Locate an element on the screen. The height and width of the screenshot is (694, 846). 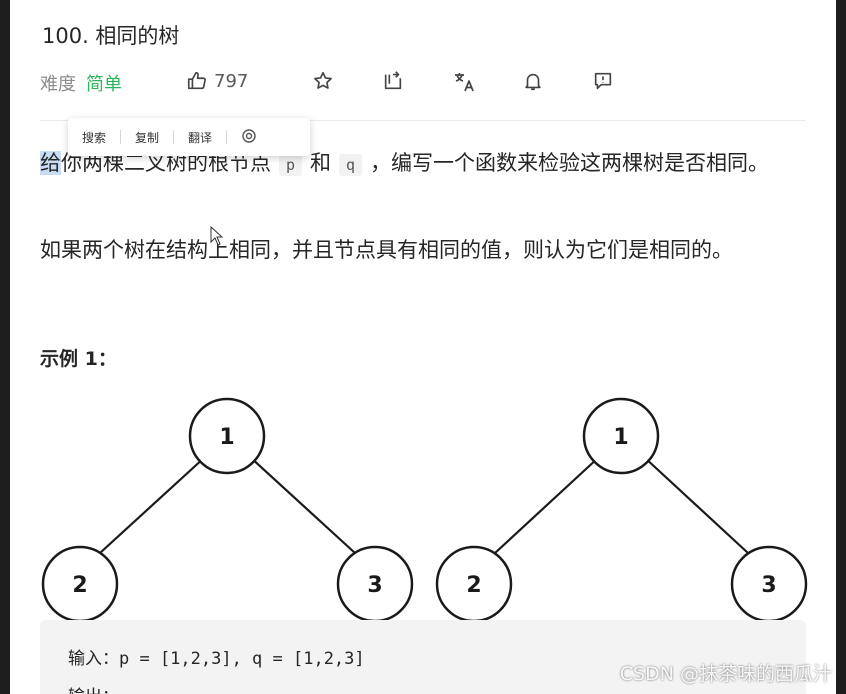
problem-title: 100. 相同的树 is located at coordinates (111, 36).